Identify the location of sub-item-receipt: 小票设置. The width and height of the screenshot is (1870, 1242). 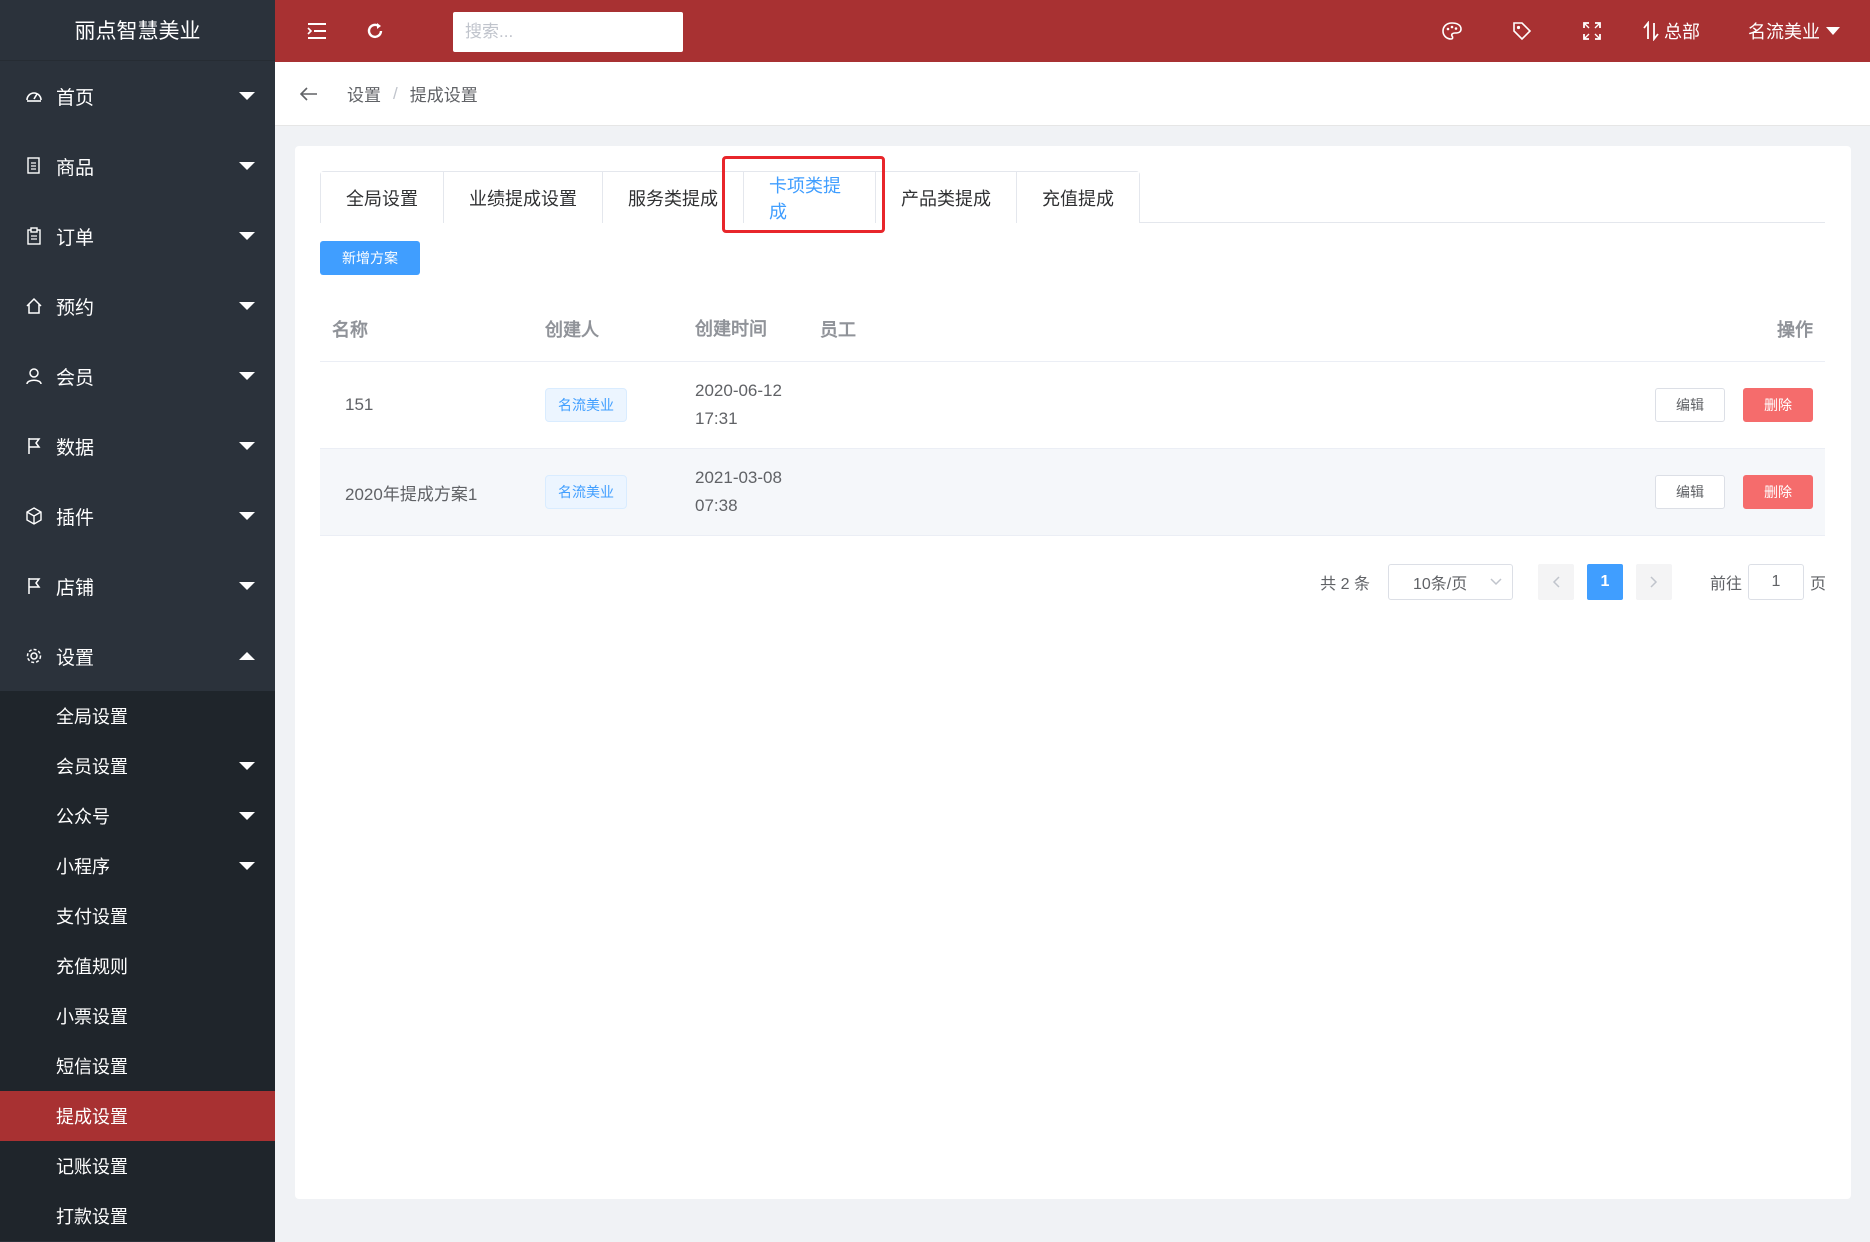
(137, 1016).